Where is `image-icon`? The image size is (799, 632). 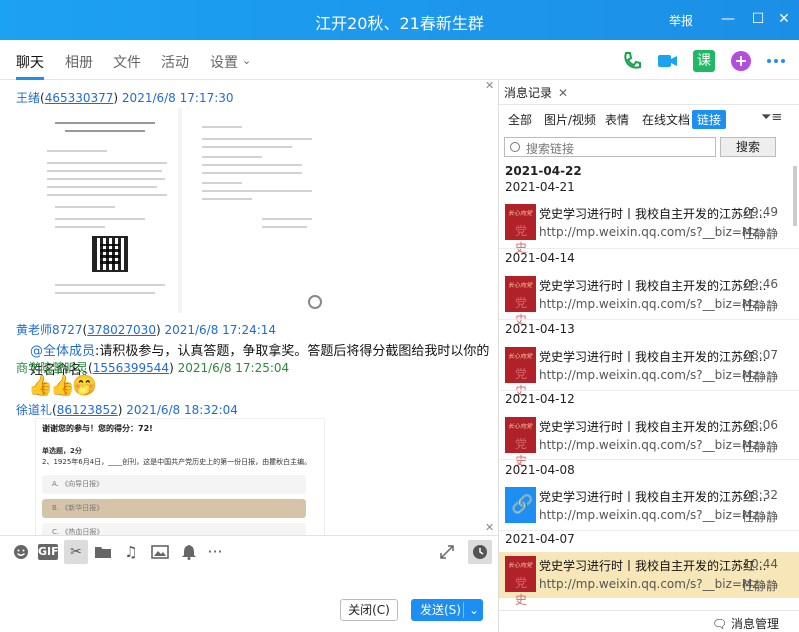
image-icon is located at coordinates (160, 552).